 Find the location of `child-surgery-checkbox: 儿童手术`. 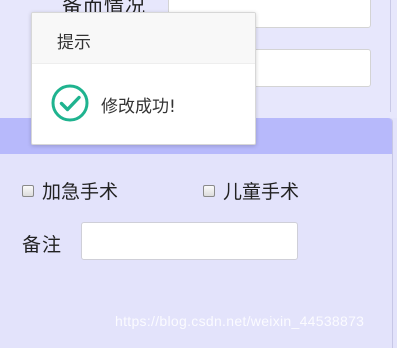

child-surgery-checkbox: 儿童手术 is located at coordinates (251, 190).